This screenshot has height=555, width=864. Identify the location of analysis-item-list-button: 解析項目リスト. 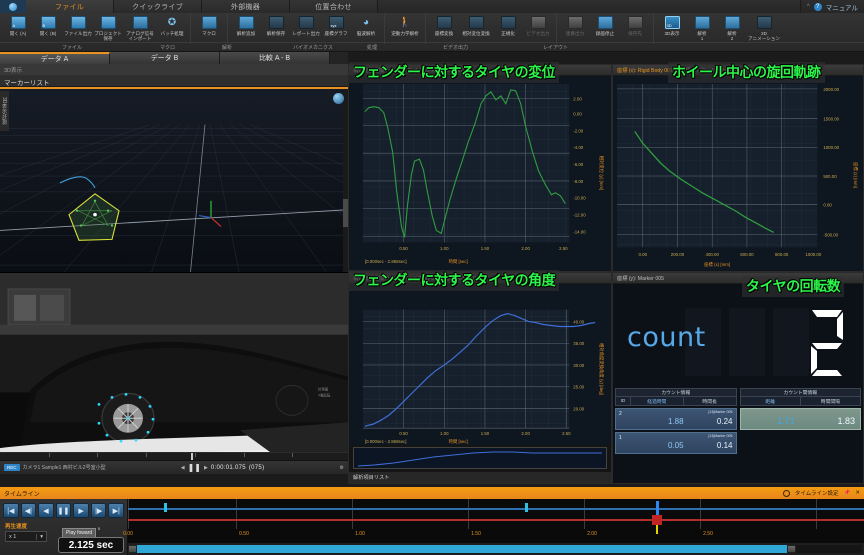
(480, 477).